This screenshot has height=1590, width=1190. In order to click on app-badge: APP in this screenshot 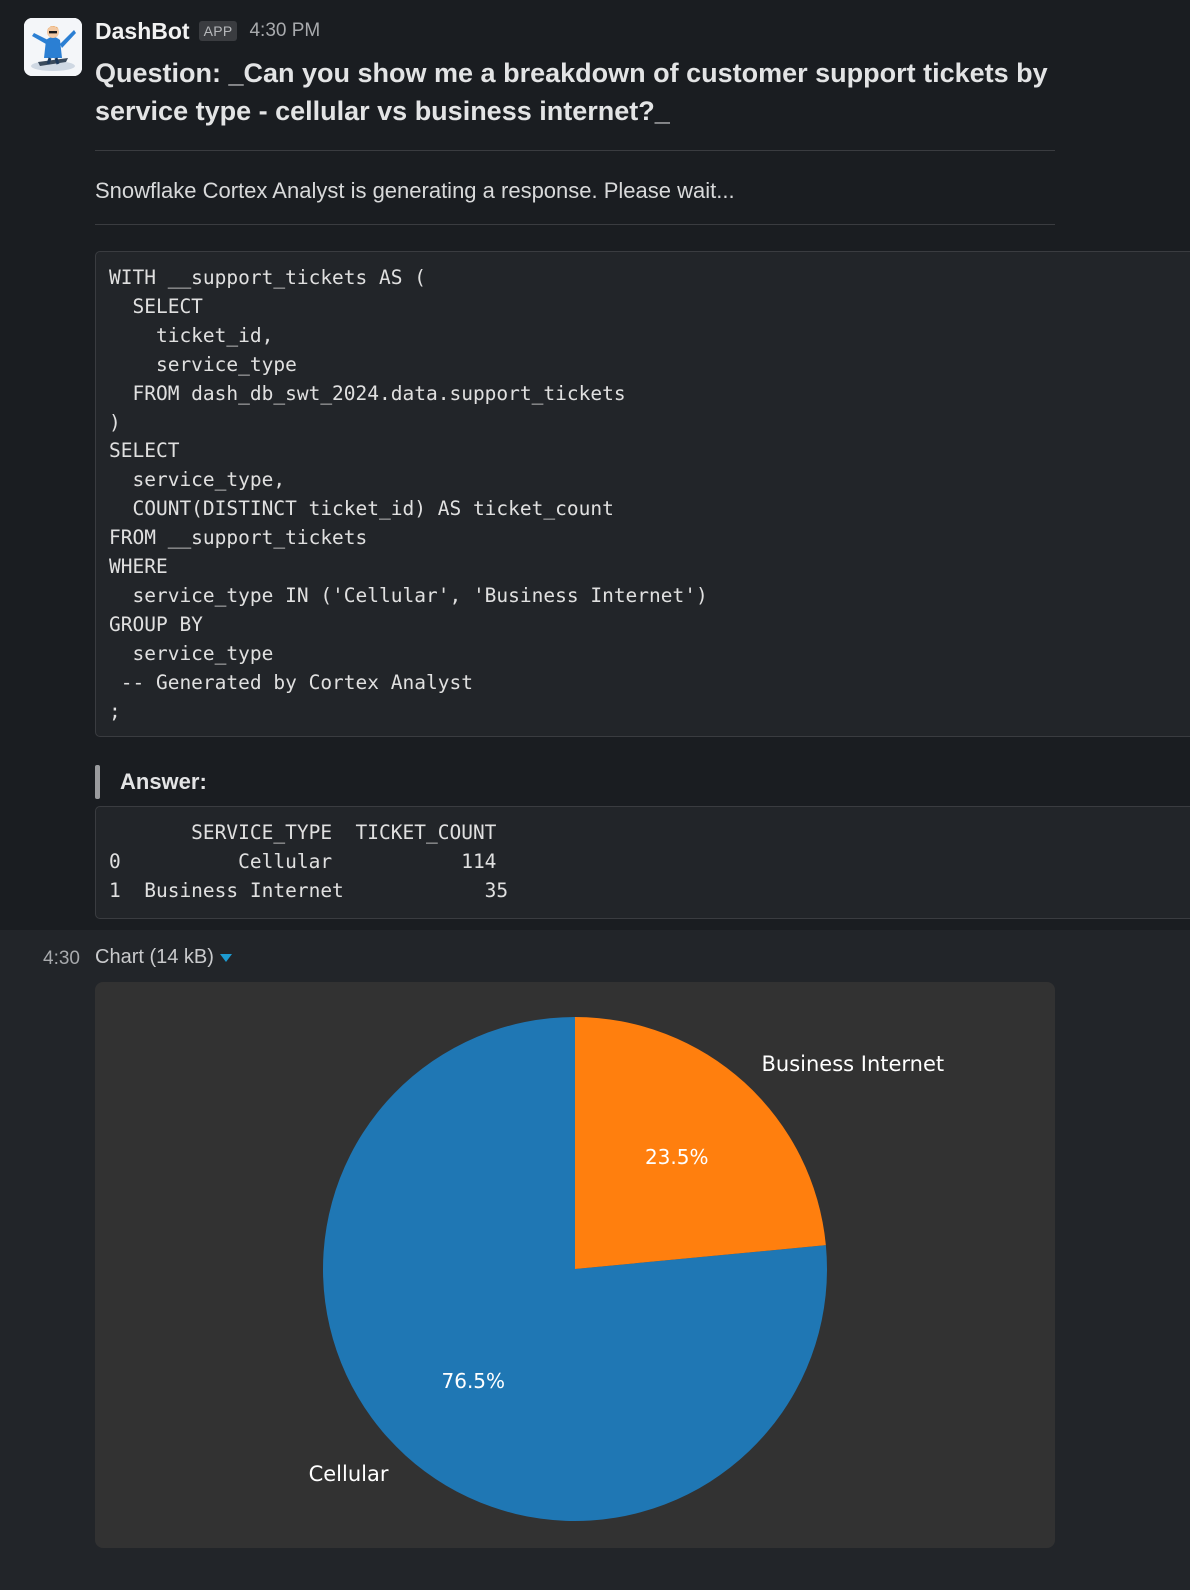, I will do `click(218, 31)`.